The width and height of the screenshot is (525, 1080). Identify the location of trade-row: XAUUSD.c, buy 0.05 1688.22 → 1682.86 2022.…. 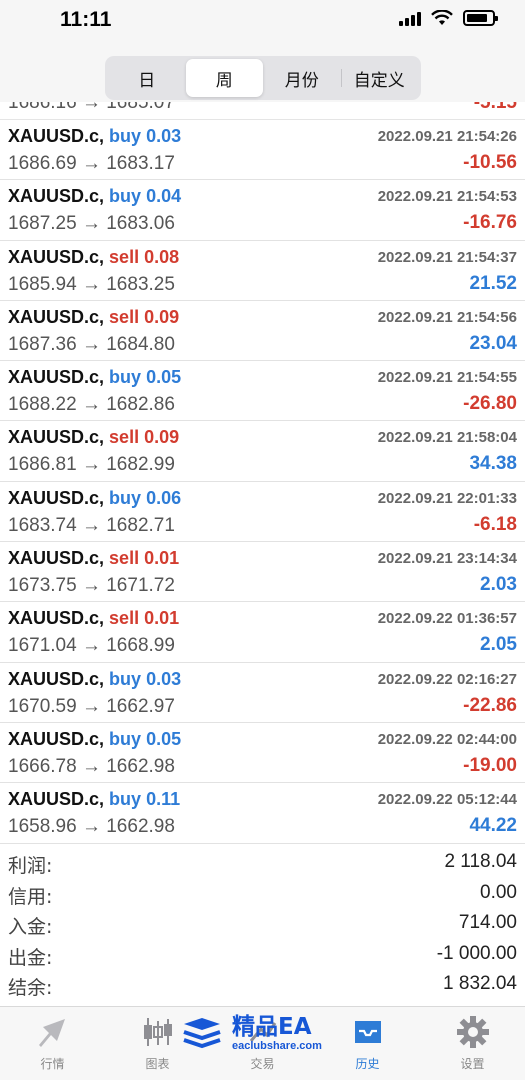
(262, 391).